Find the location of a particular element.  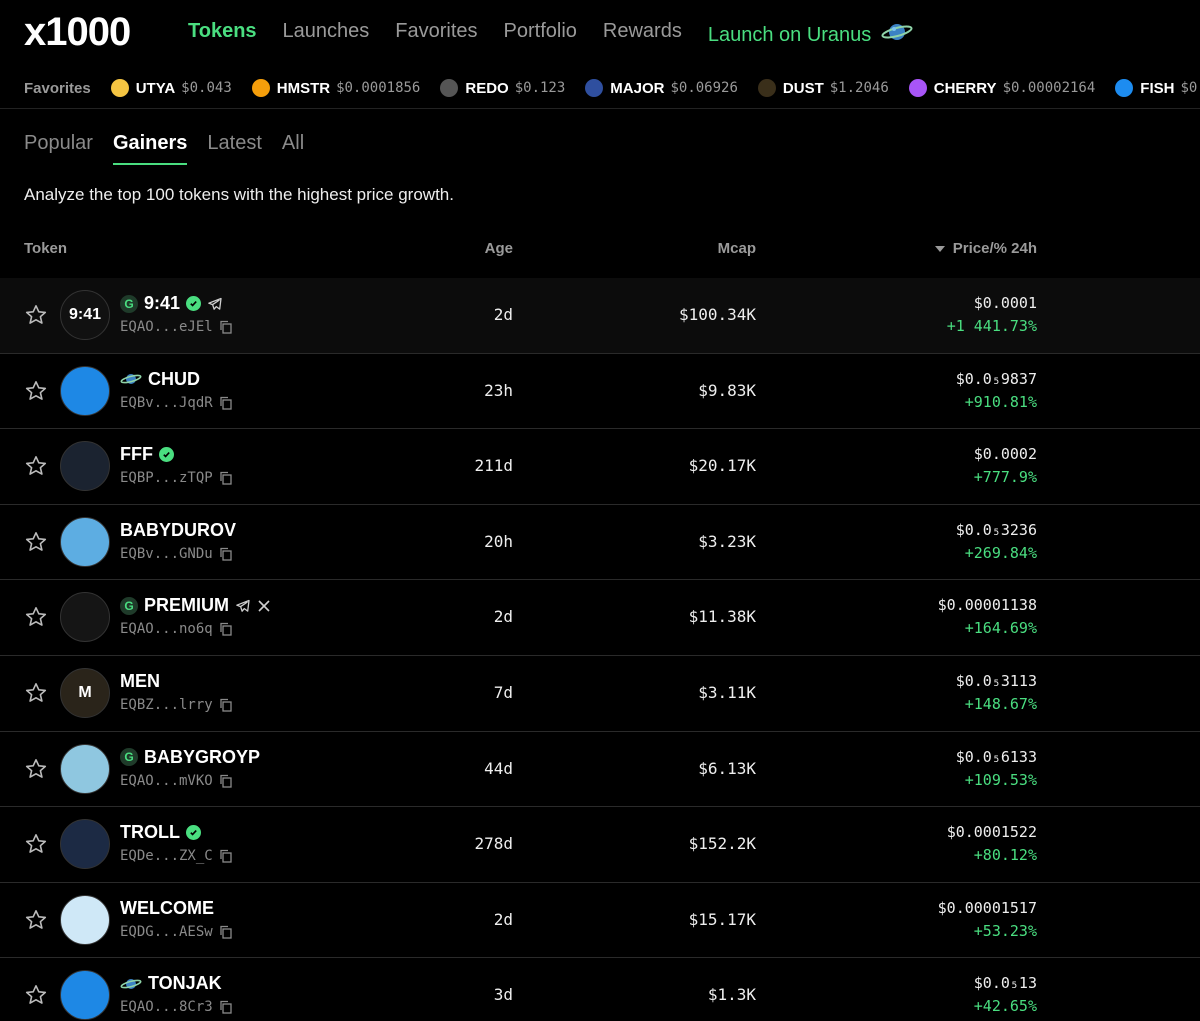

header-price-sort: Price/% 24h is located at coordinates (985, 248).